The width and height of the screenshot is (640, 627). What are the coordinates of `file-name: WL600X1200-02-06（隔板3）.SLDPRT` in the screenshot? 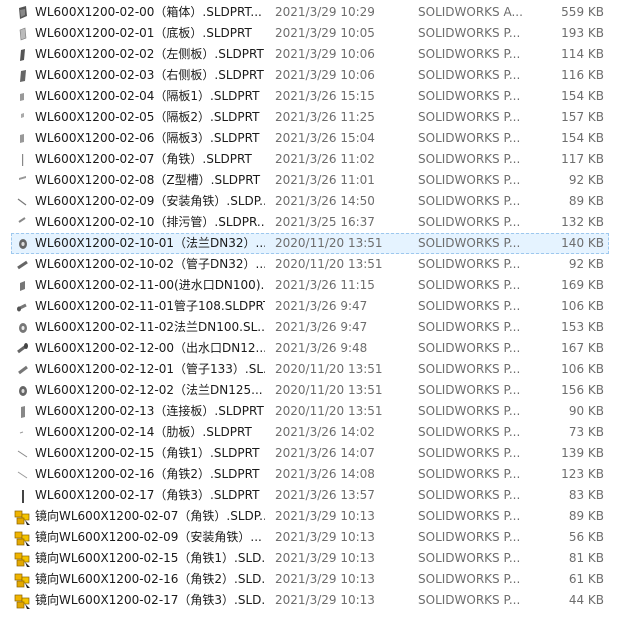 It's located at (147, 138).